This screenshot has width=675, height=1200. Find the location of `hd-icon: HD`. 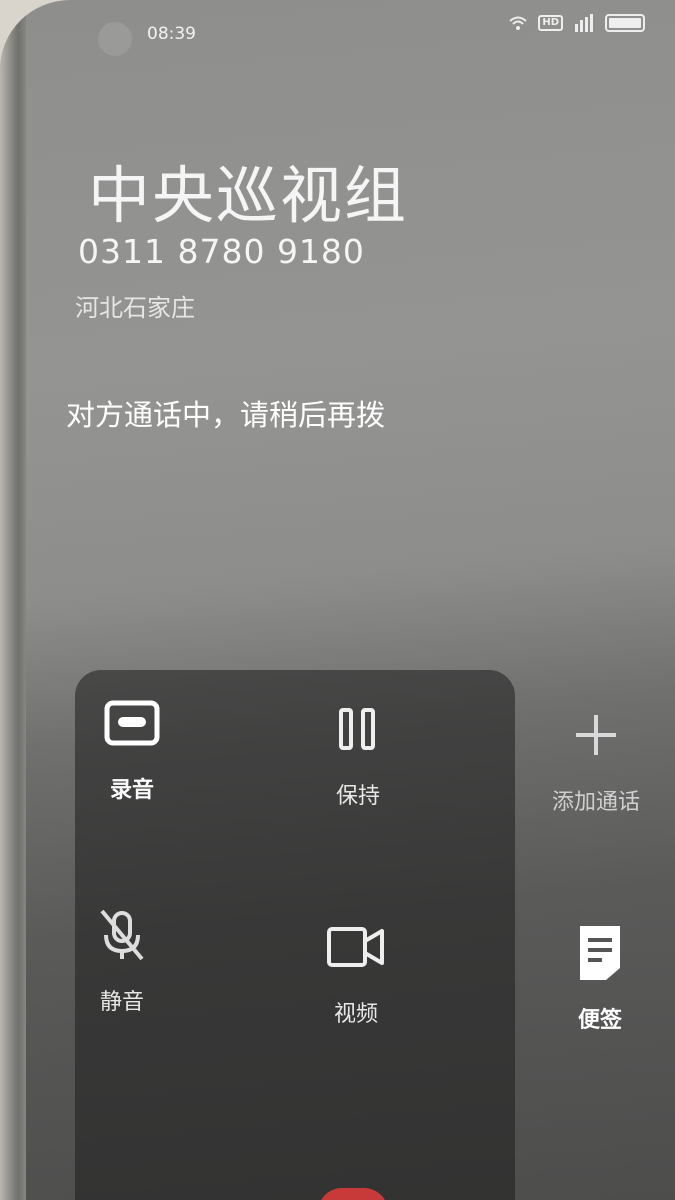

hd-icon: HD is located at coordinates (550, 23).